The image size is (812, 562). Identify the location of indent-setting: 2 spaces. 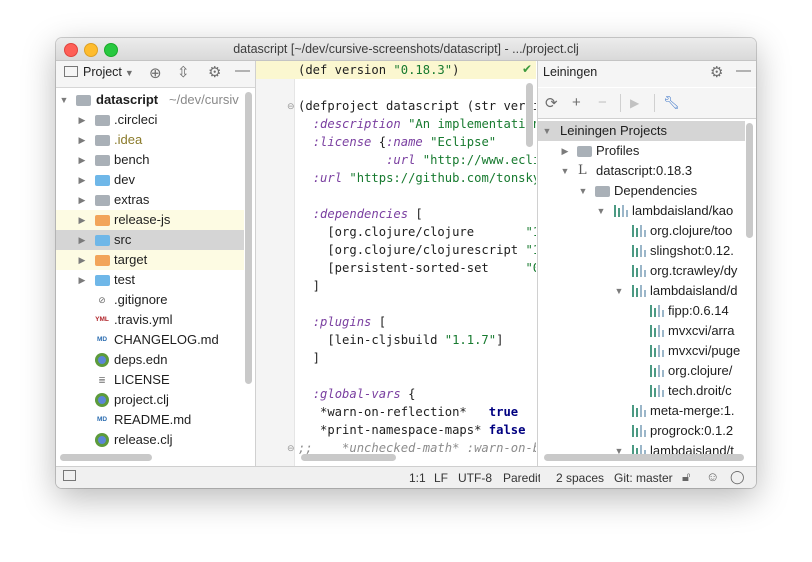
(580, 478).